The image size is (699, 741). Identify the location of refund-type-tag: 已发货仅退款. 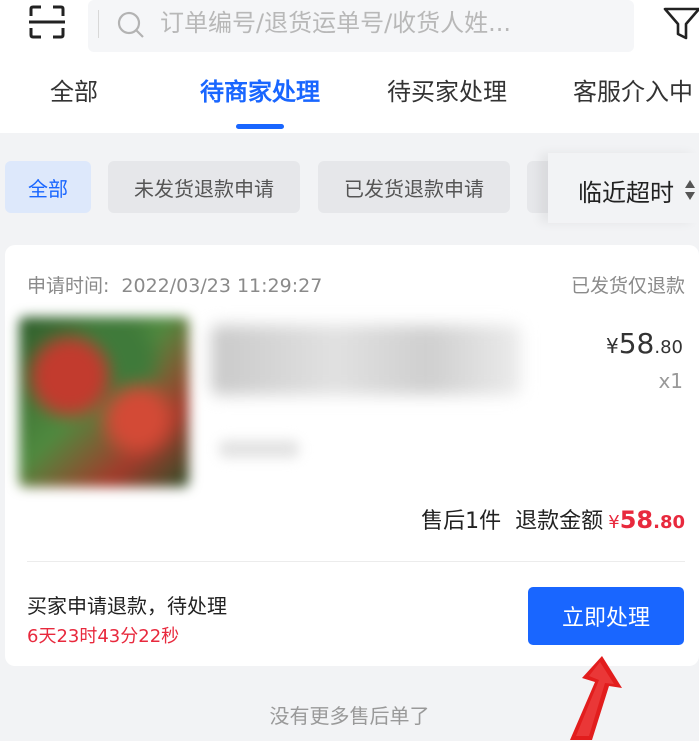
(627, 286).